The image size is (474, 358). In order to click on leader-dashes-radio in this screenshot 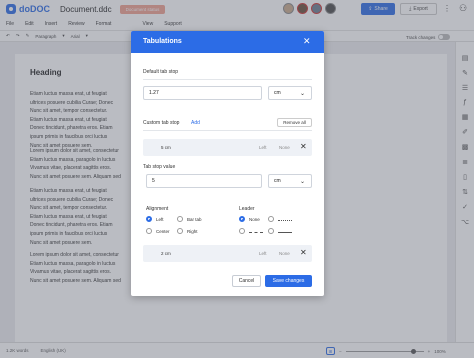, I will do `click(242, 231)`.